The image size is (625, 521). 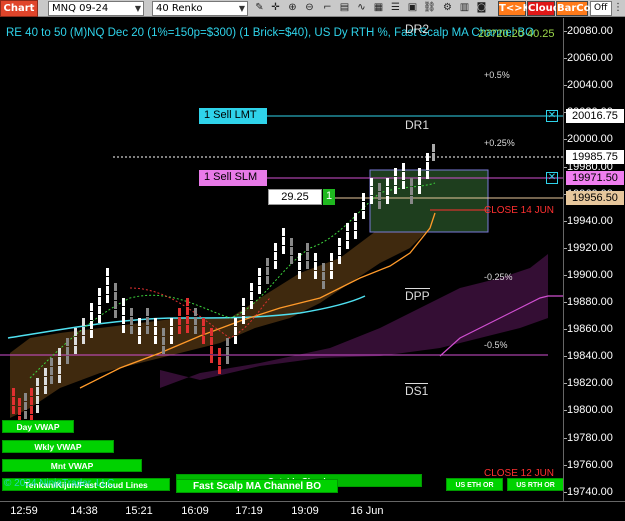 What do you see at coordinates (378, 8) in the screenshot?
I see `strategies-icon: ▦` at bounding box center [378, 8].